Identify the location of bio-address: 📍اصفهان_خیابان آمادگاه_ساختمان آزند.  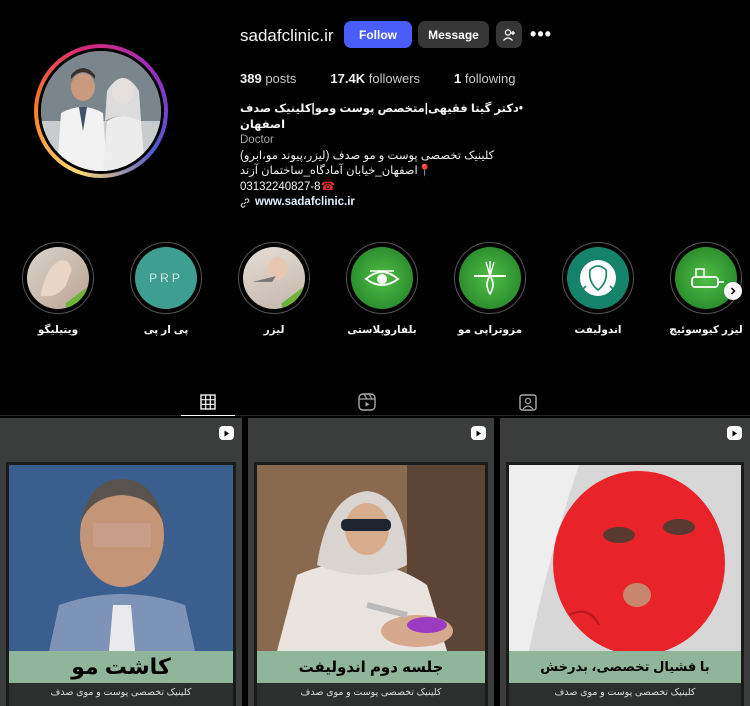
(336, 171).